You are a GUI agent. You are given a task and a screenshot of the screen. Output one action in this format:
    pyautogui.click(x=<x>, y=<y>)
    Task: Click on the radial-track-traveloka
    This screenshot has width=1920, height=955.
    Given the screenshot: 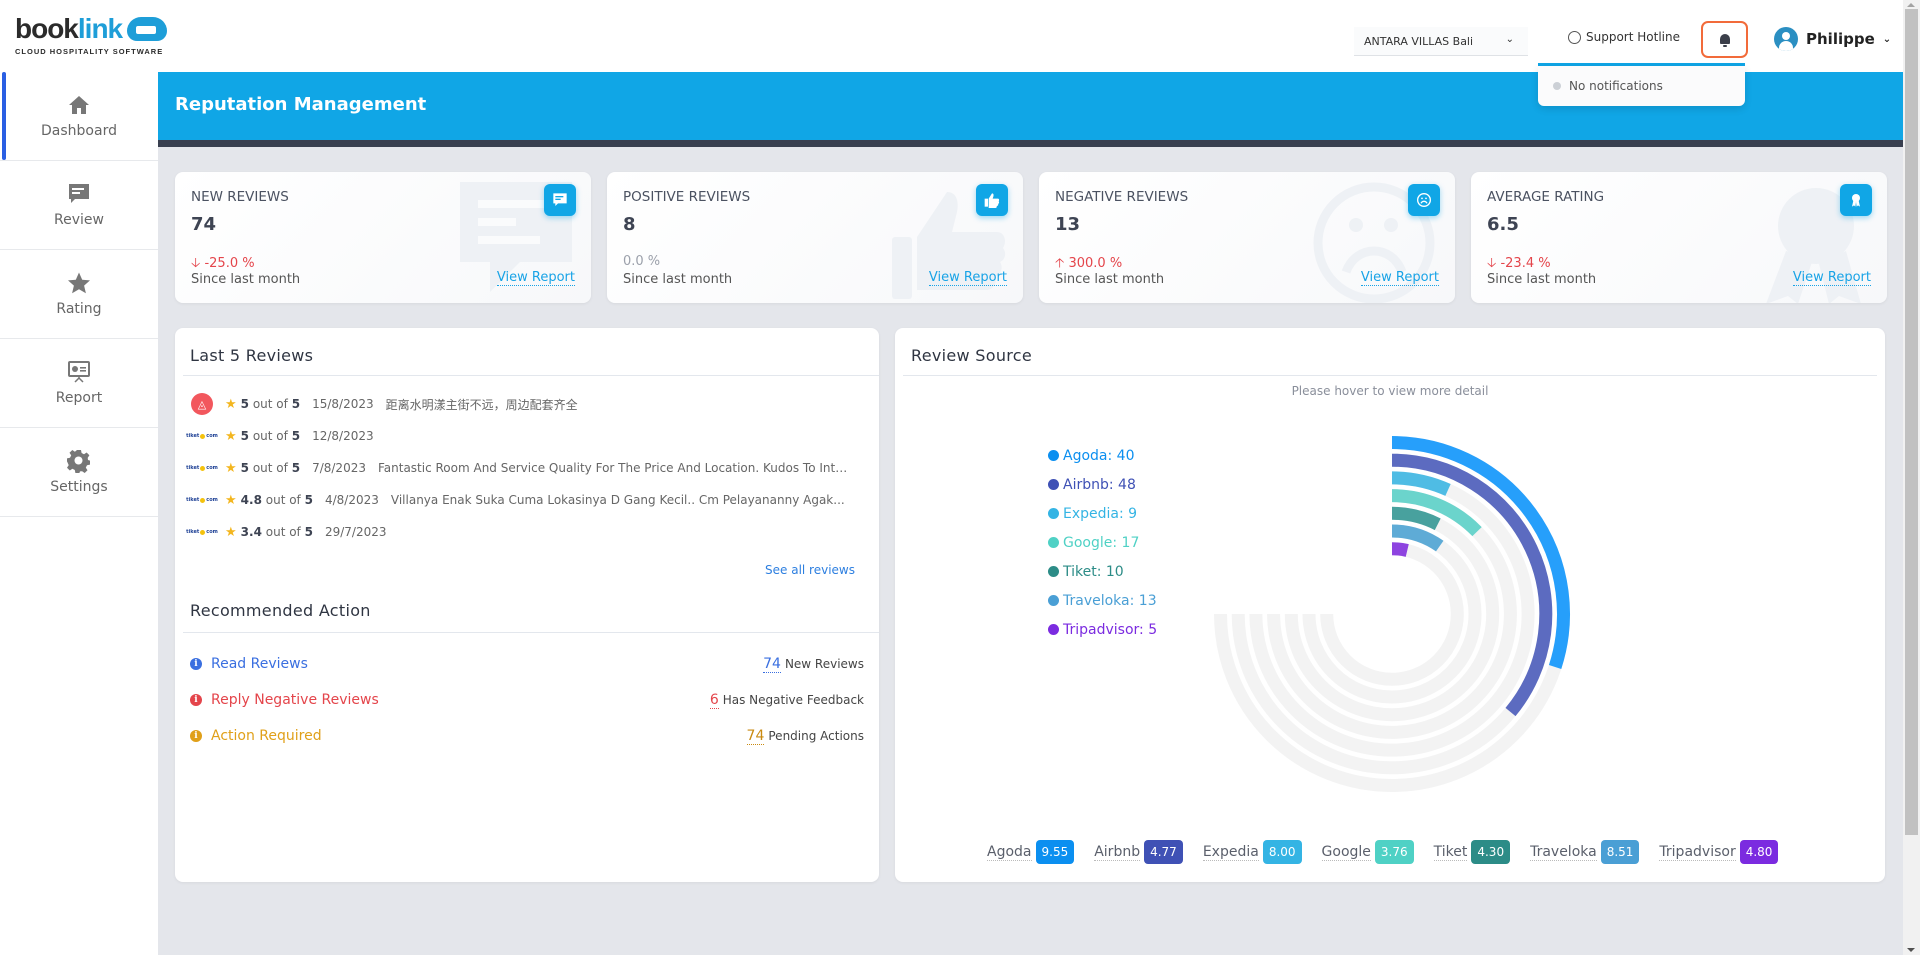 What is the action you would take?
    pyautogui.click(x=1392, y=614)
    